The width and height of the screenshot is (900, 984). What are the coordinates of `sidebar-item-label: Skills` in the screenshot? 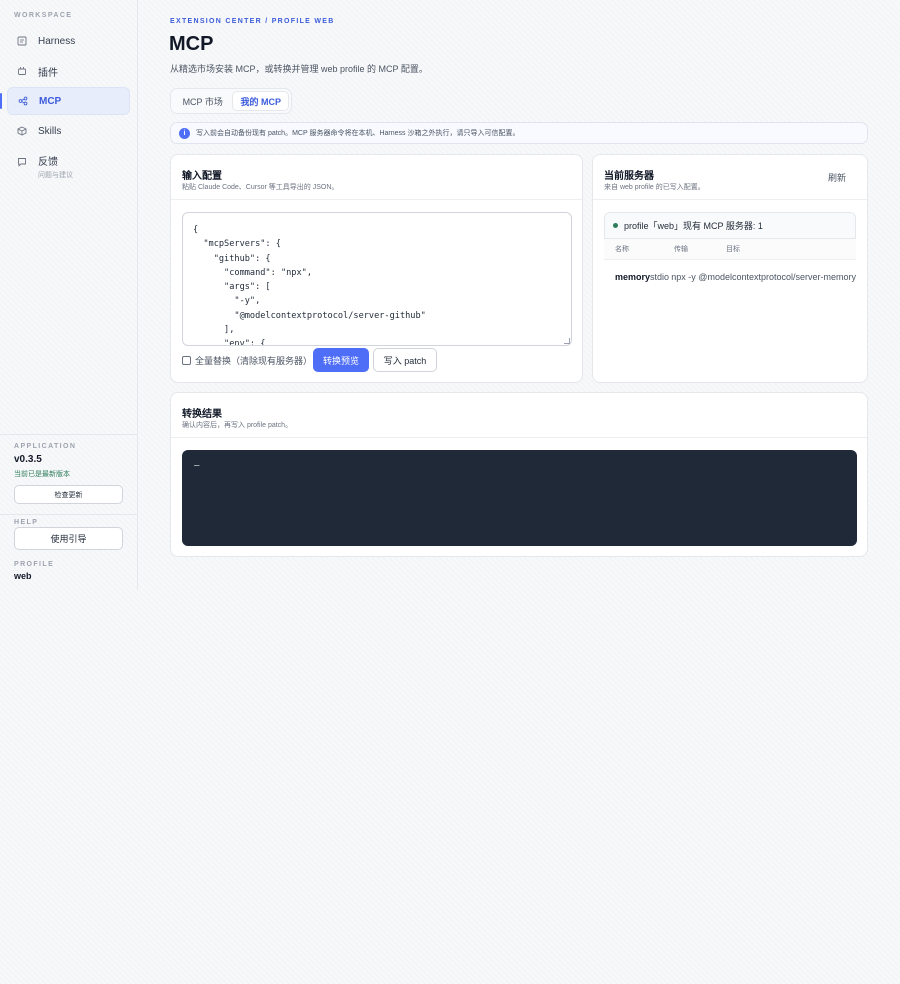 It's located at (50, 131).